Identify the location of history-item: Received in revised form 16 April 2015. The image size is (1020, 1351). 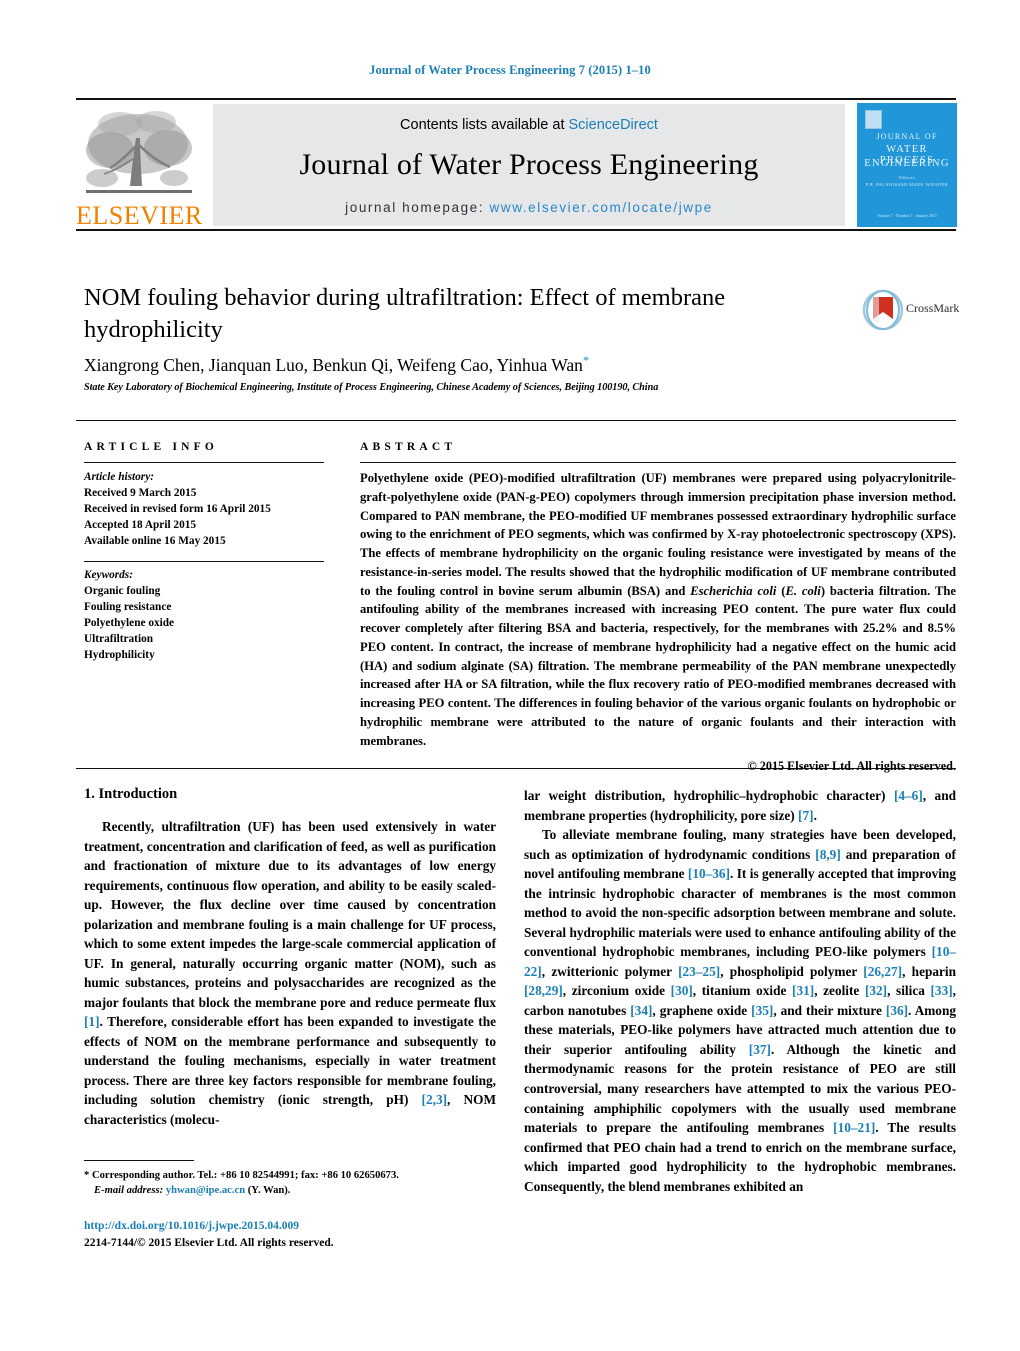
(177, 509).